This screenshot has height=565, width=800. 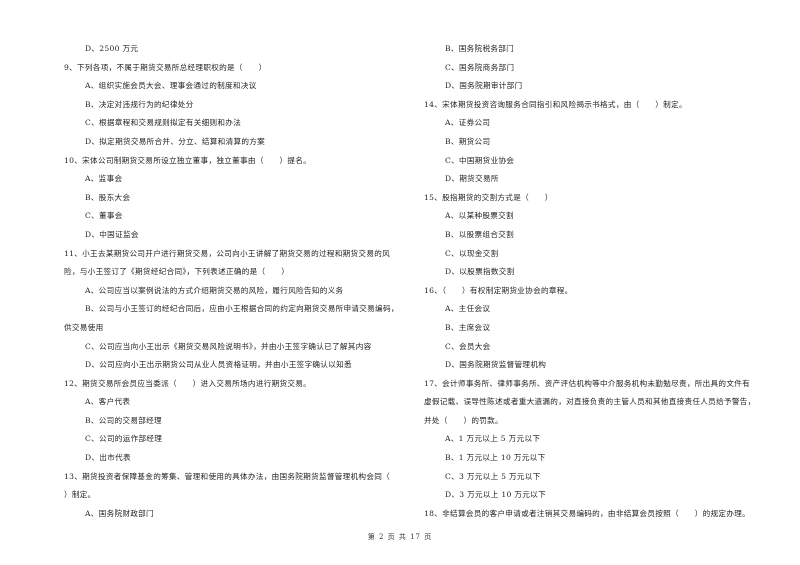 What do you see at coordinates (498, 290) in the screenshot?
I see `question-stem: 16、（ ）有权制定期货业协会的章程。` at bounding box center [498, 290].